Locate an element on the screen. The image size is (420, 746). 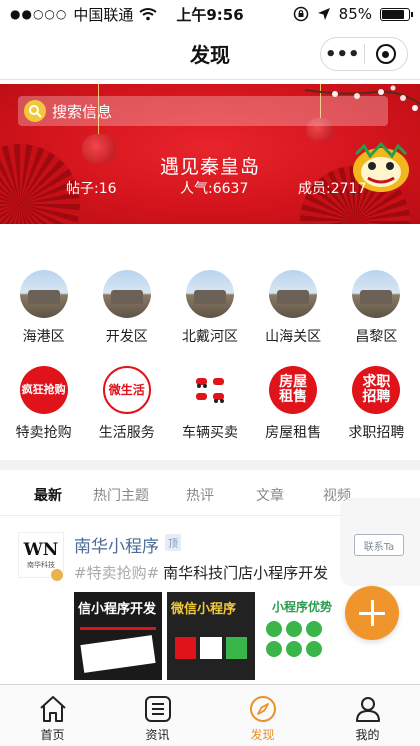
district-label: 北戴河区 is located at coordinates (209, 337).